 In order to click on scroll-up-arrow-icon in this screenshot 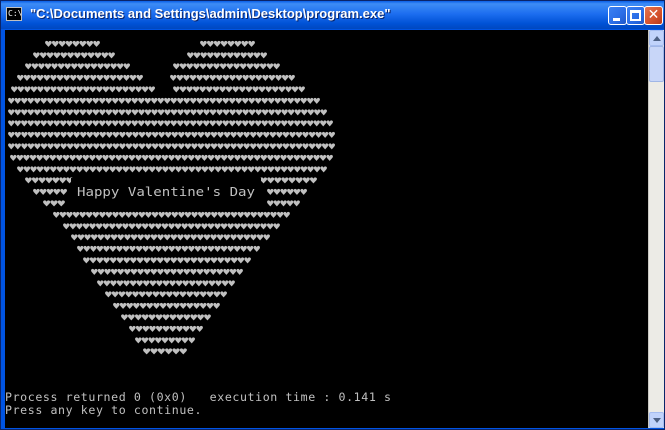, I will do `click(657, 38)`.